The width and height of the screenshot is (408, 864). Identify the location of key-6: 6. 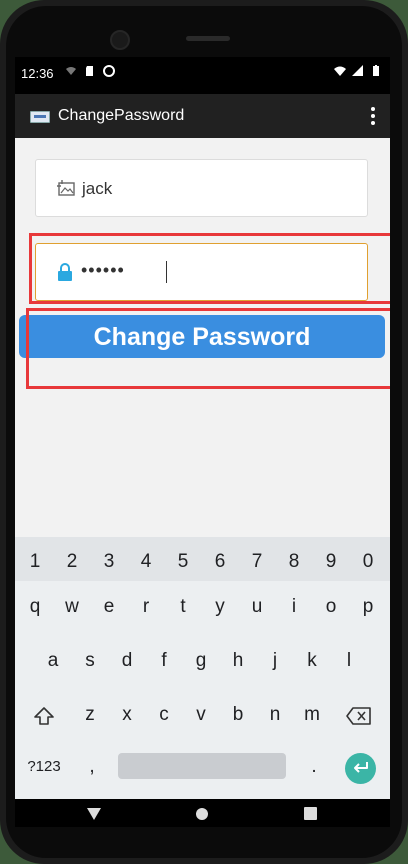
(220, 562).